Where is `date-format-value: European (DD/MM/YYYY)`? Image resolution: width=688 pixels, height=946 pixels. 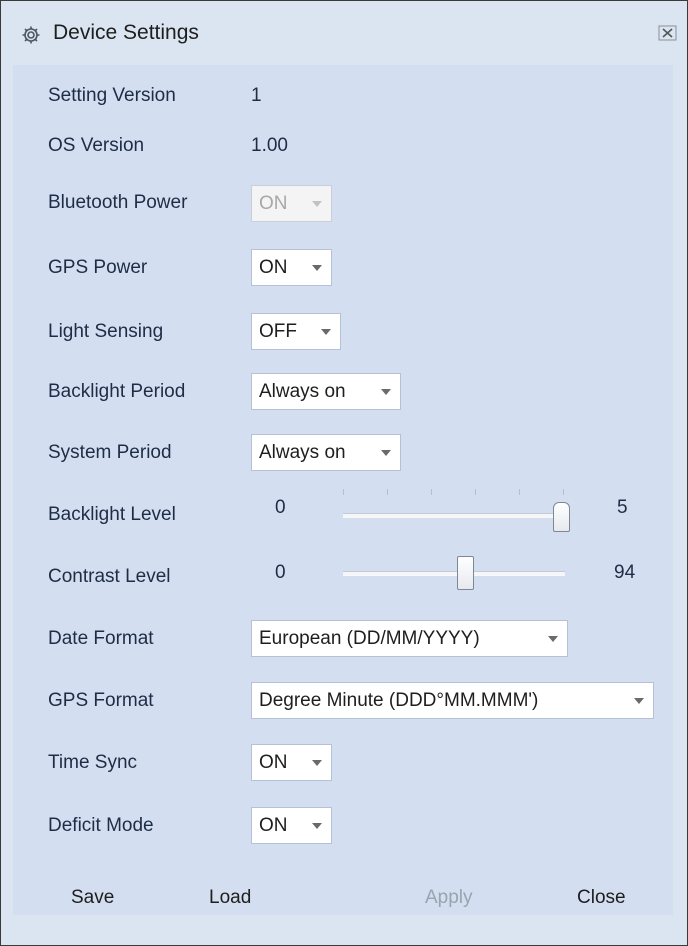
date-format-value: European (DD/MM/YYYY) is located at coordinates (369, 638).